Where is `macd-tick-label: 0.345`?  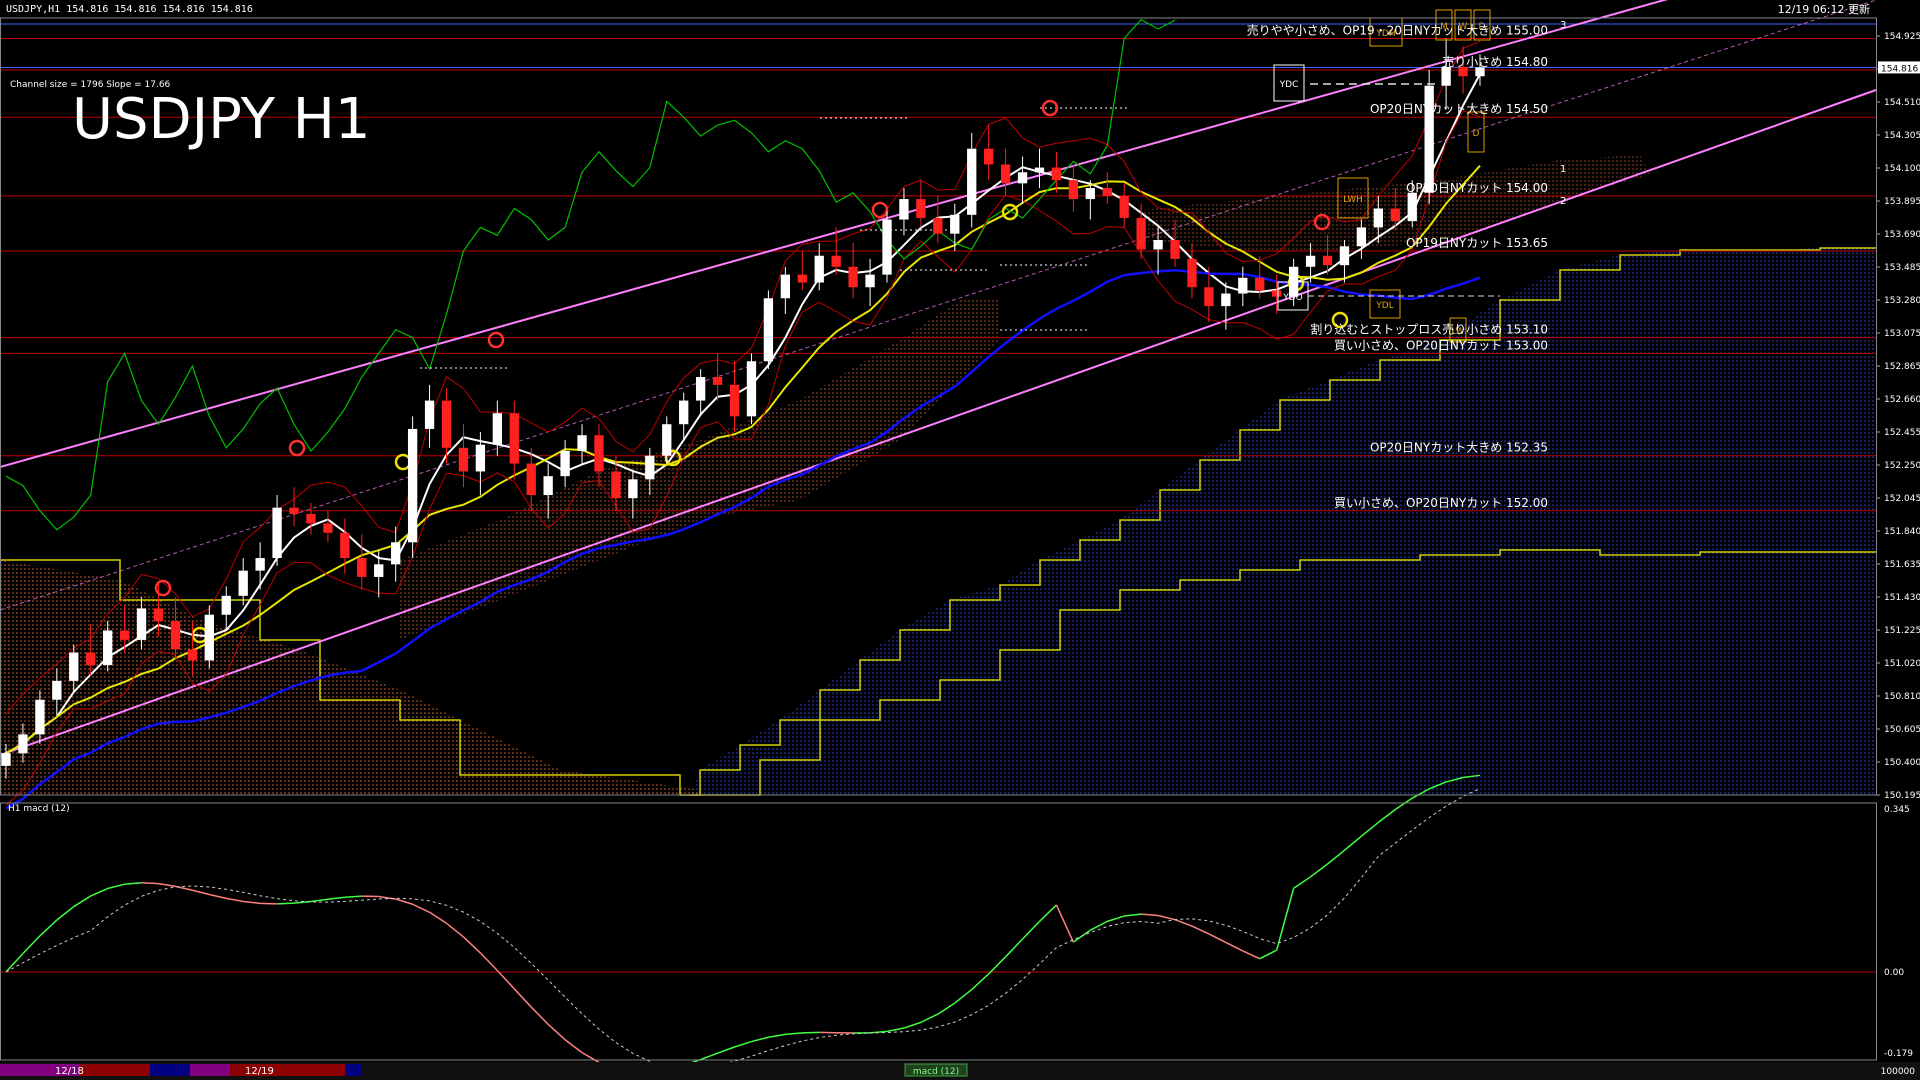 macd-tick-label: 0.345 is located at coordinates (1897, 810).